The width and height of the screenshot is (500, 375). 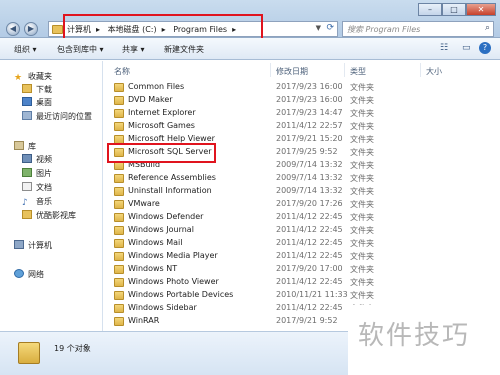 I want to click on file-date: 2011/4/12 22:57, so click(x=309, y=125).